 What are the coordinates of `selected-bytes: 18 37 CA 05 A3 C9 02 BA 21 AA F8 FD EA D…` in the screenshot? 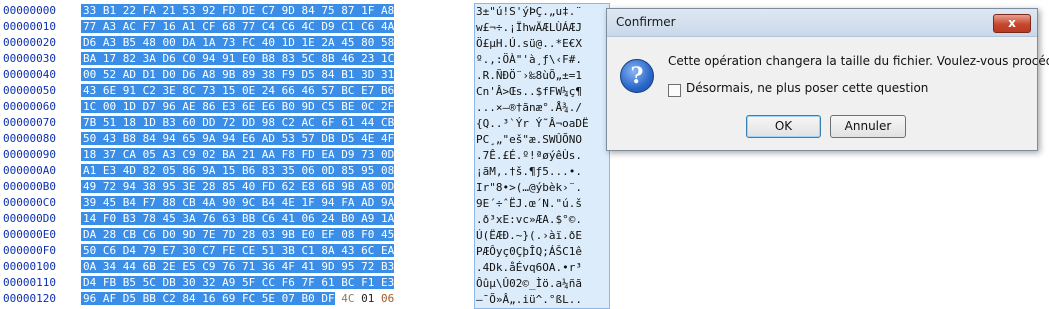 It's located at (238, 154).